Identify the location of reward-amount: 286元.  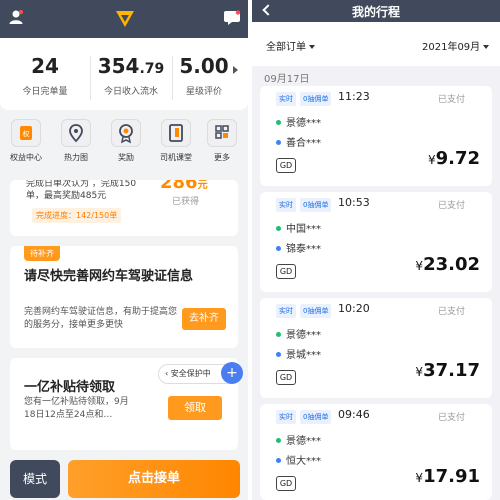
(184, 186).